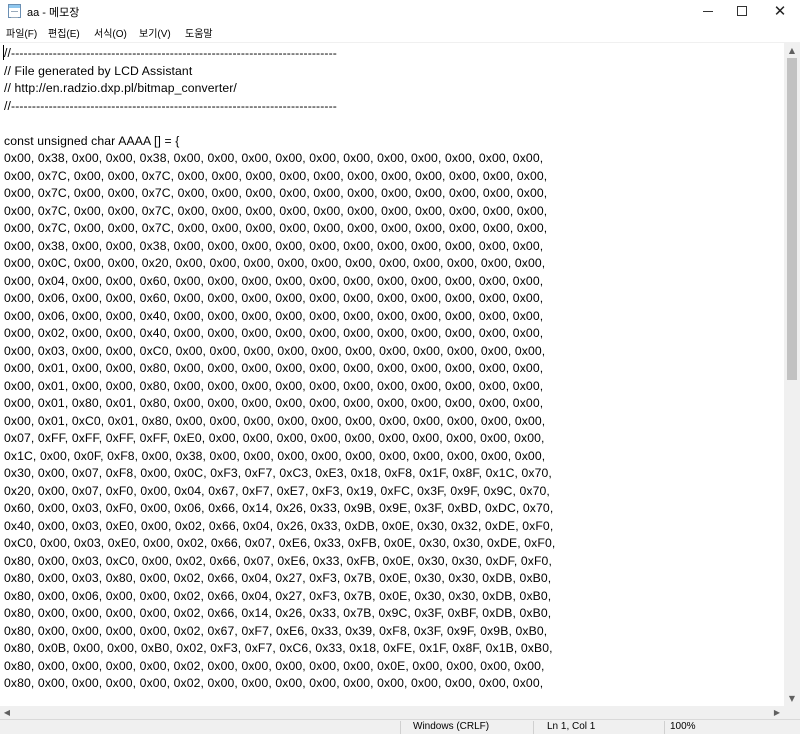 This screenshot has height=734, width=800. I want to click on scroll-right-icon: ▶, so click(777, 712).